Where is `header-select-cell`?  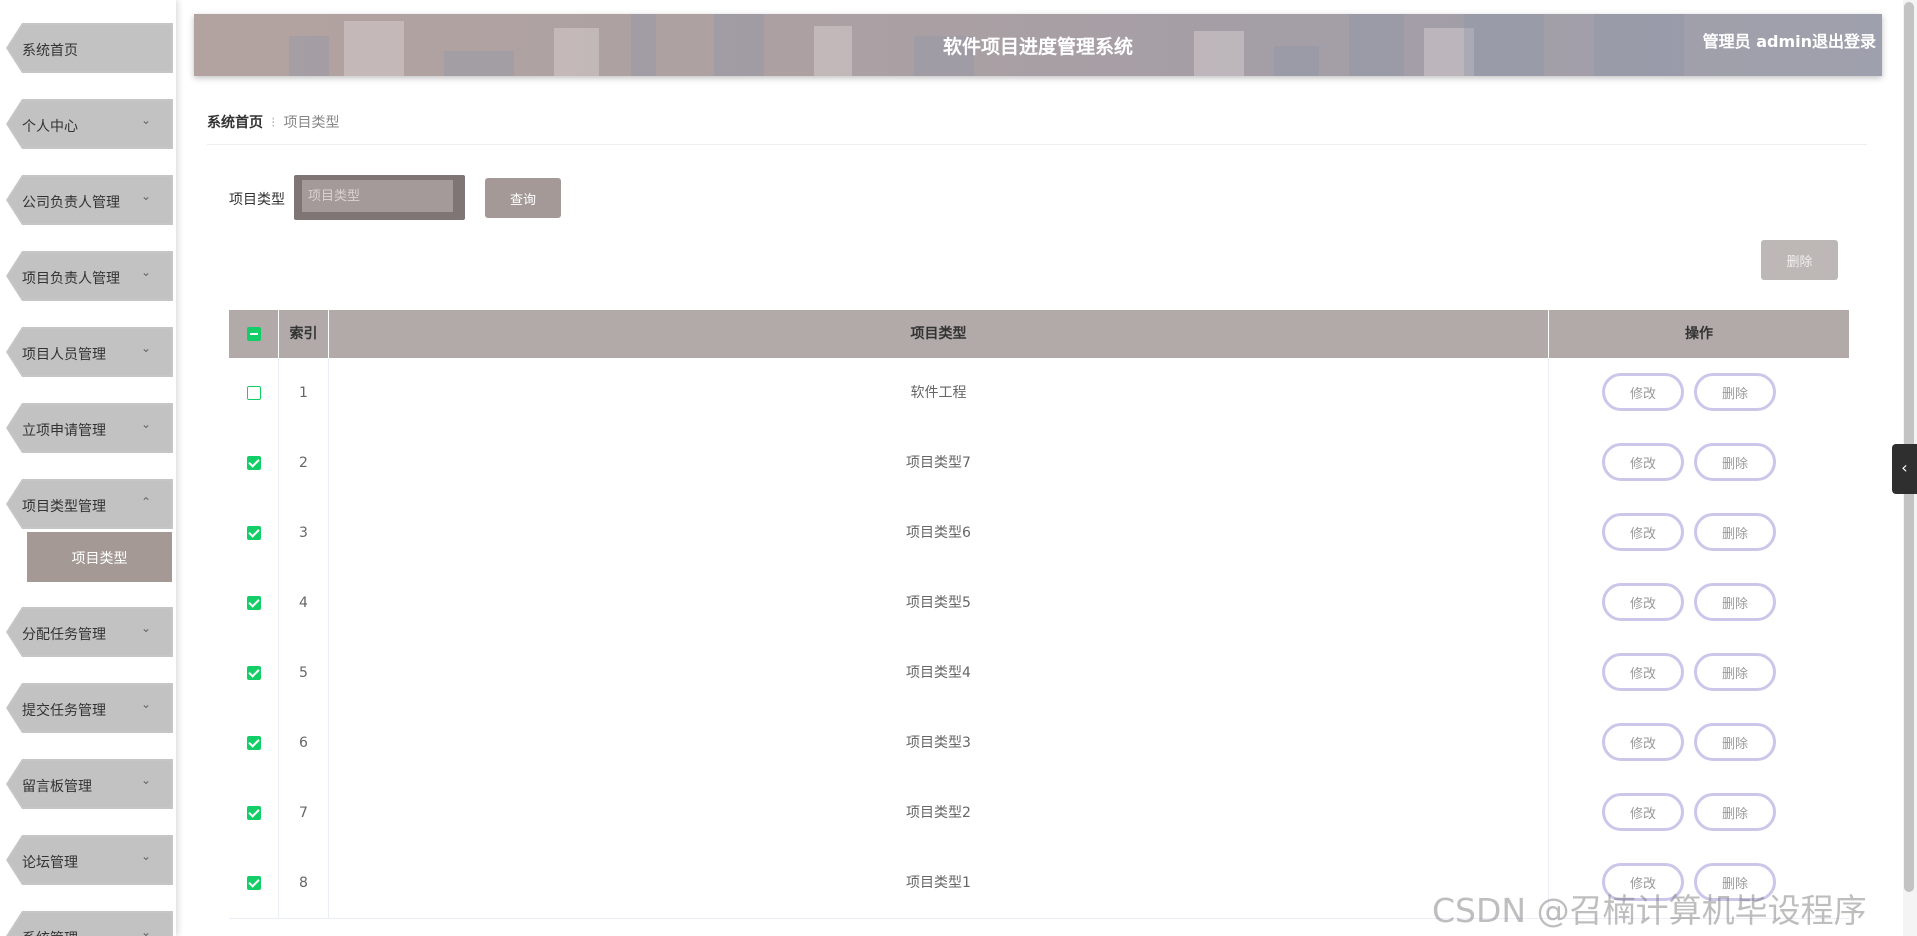
header-select-cell is located at coordinates (254, 334).